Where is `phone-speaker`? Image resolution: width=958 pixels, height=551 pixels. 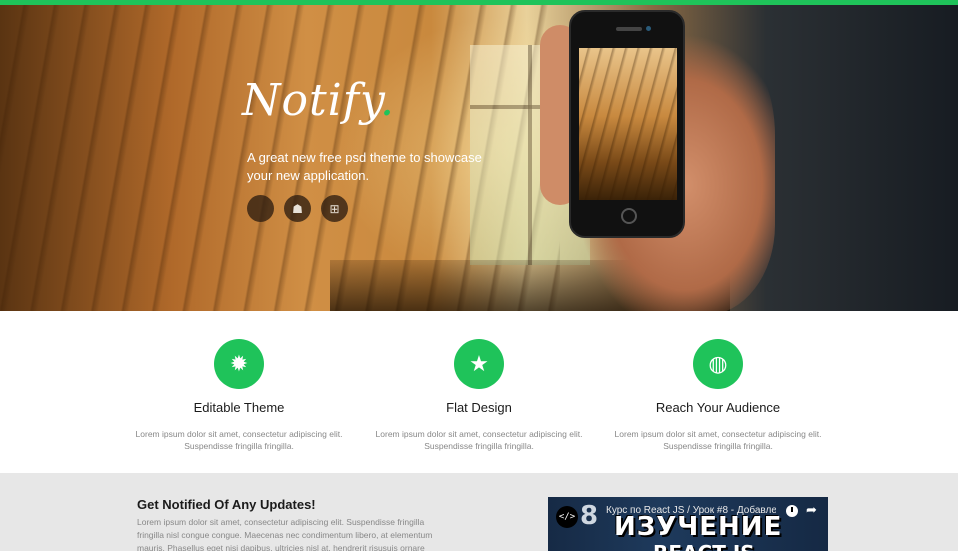 phone-speaker is located at coordinates (629, 29).